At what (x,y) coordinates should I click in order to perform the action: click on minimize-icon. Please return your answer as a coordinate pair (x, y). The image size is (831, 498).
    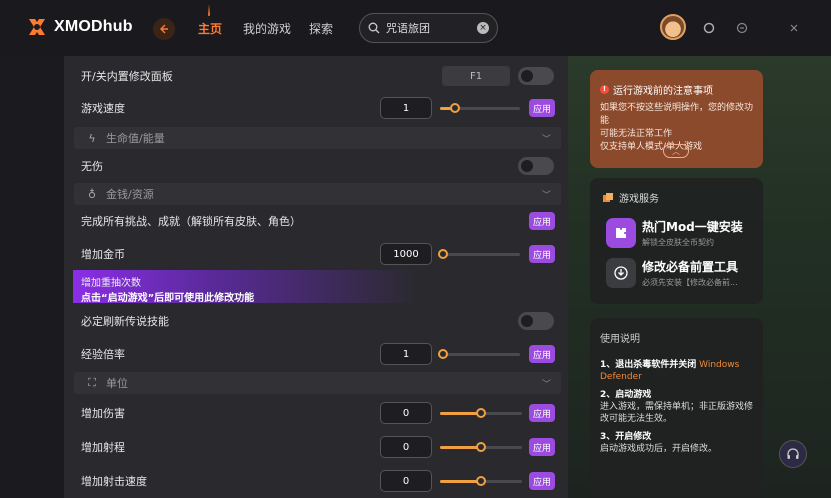
    Looking at the image, I should click on (742, 28).